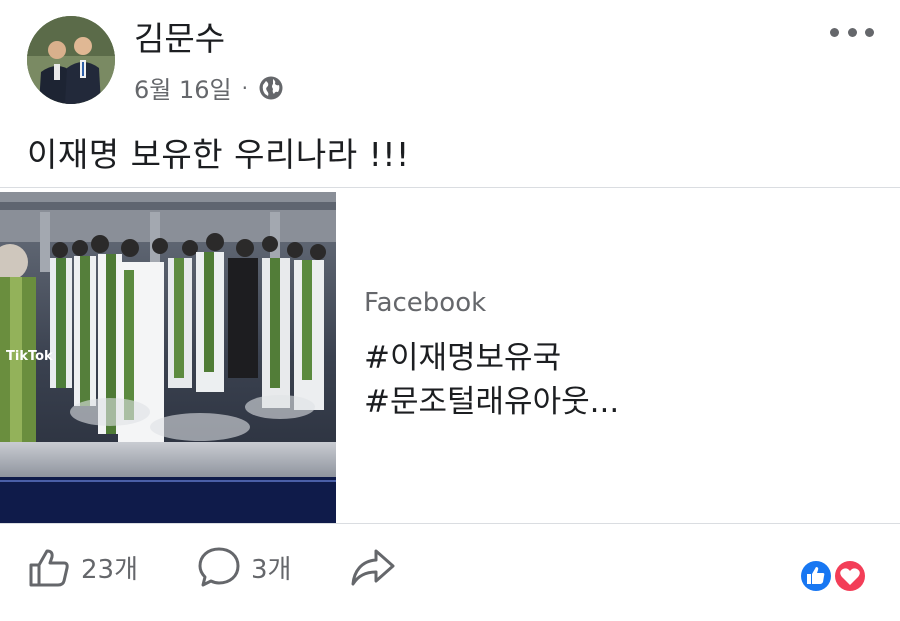 The height and width of the screenshot is (621, 900). What do you see at coordinates (850, 576) in the screenshot?
I see `love-reaction-icon` at bounding box center [850, 576].